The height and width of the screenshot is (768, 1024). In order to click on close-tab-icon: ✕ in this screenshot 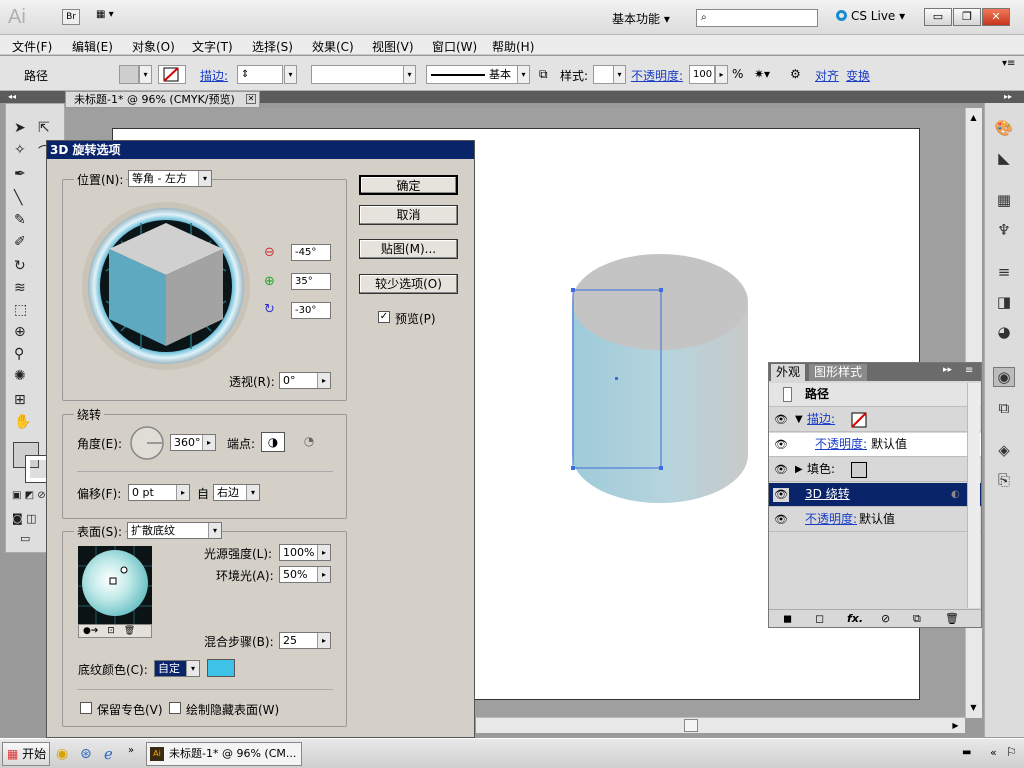, I will do `click(251, 99)`.